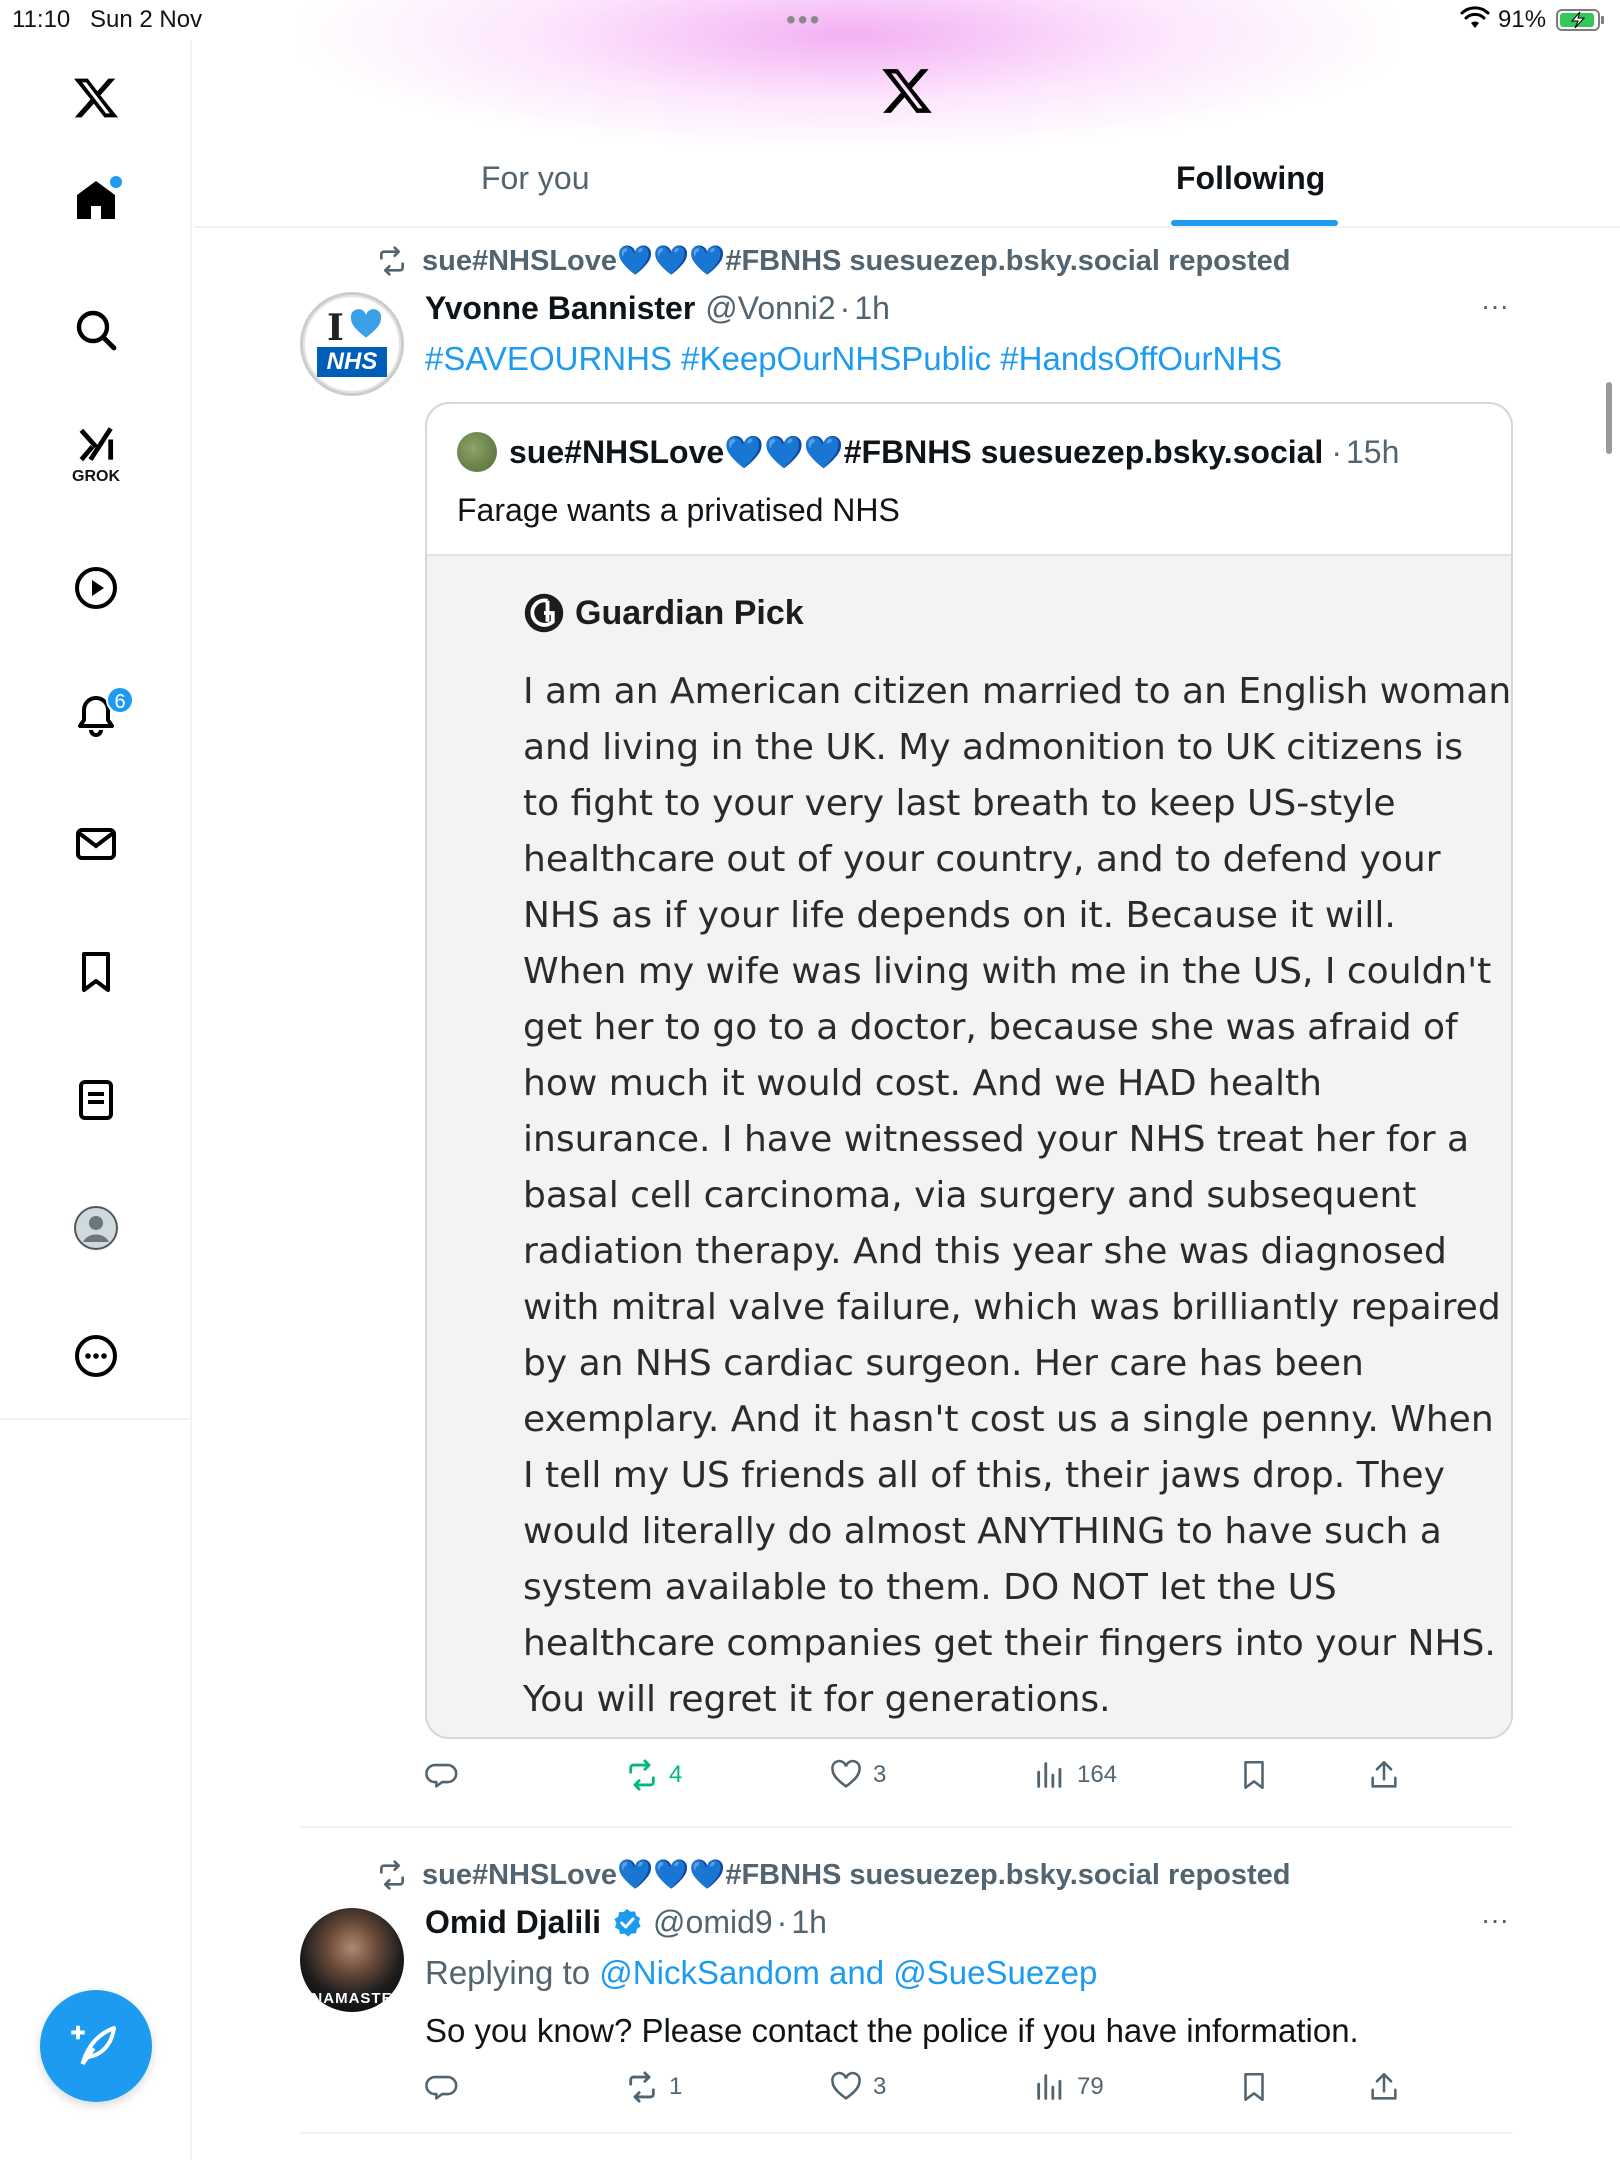  What do you see at coordinates (96, 1228) in the screenshot?
I see `profile-icon` at bounding box center [96, 1228].